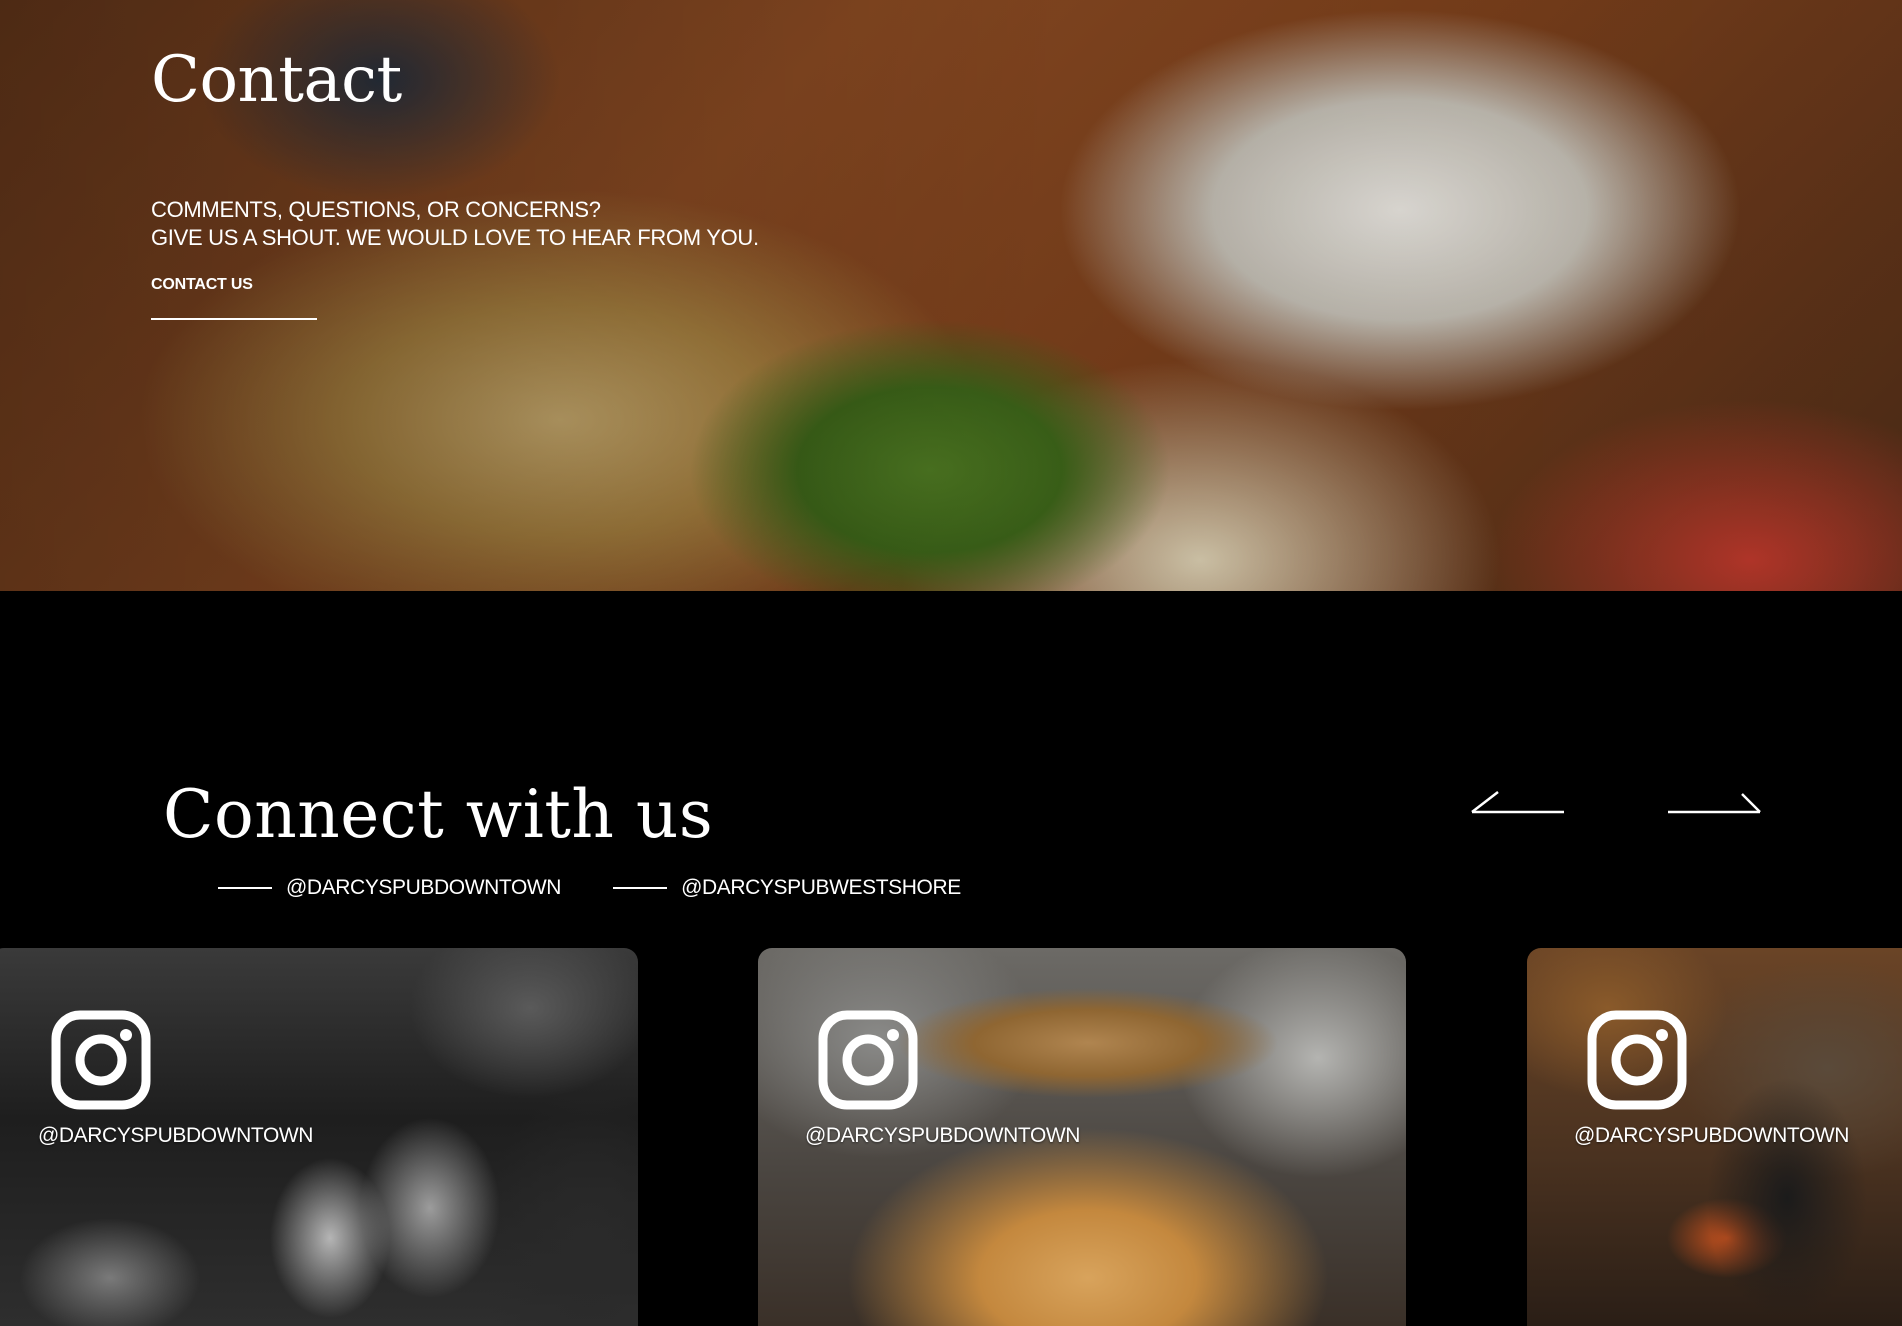  What do you see at coordinates (202, 285) in the screenshot?
I see `contact-us-link: CONTACT US` at bounding box center [202, 285].